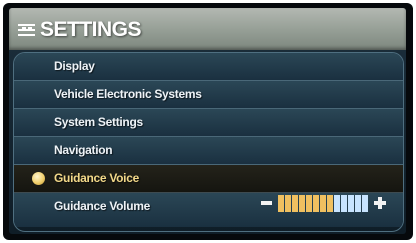 The width and height of the screenshot is (416, 243). Describe the element at coordinates (208, 95) in the screenshot. I see `menu-item-vehicle-electronic-systems: Vehicle Electronic Systems` at that location.